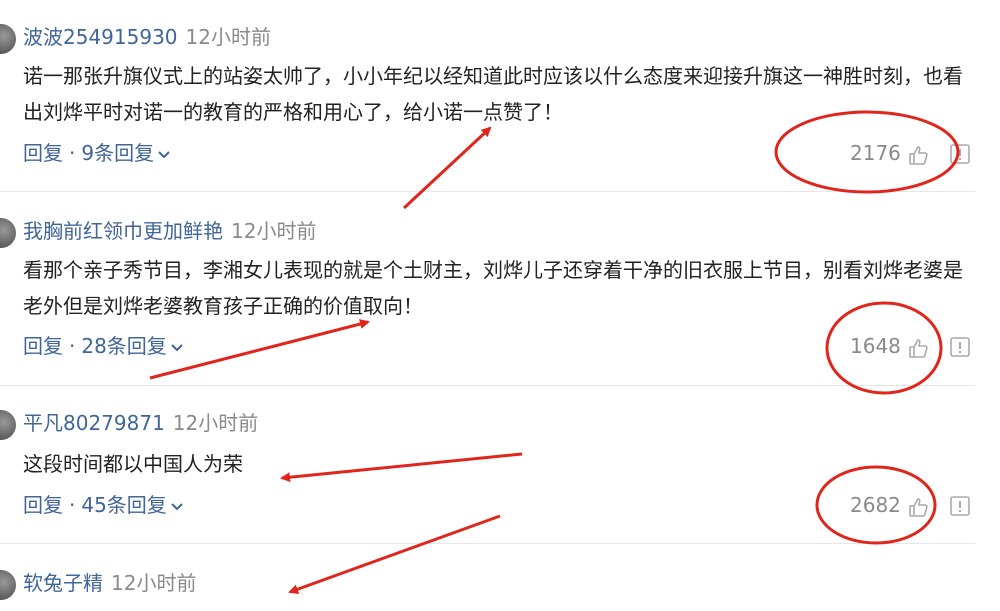 The height and width of the screenshot is (611, 1000). I want to click on like-button: 1648, so click(889, 346).